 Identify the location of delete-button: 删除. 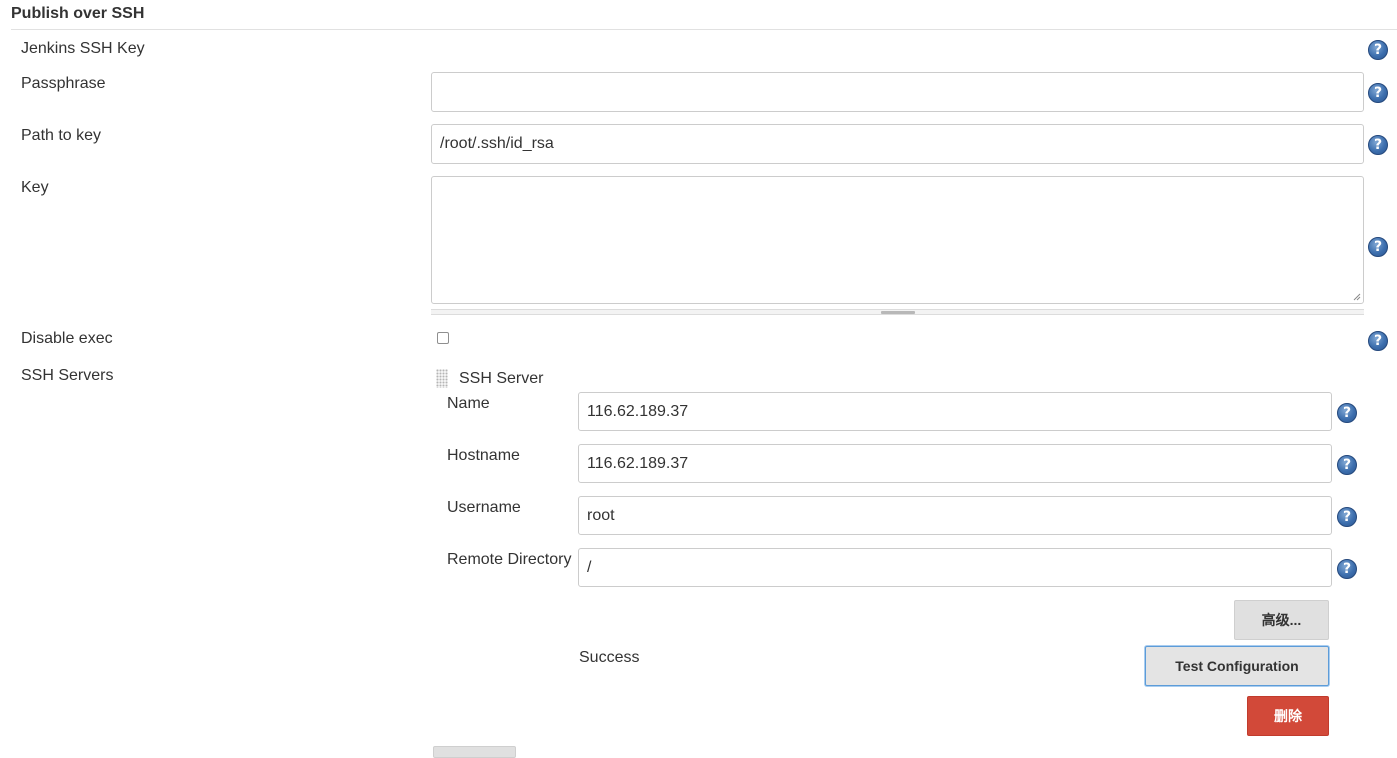
(1288, 716).